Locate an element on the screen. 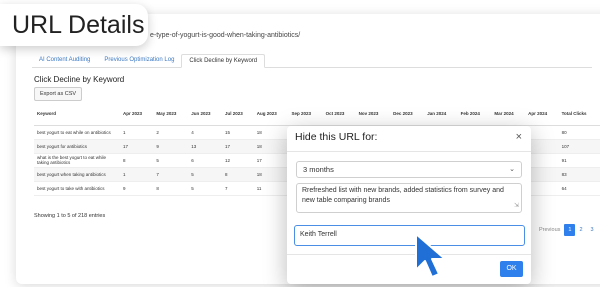 This screenshot has width=600, height=287. section-title: Click Decline by Keyword is located at coordinates (79, 79).